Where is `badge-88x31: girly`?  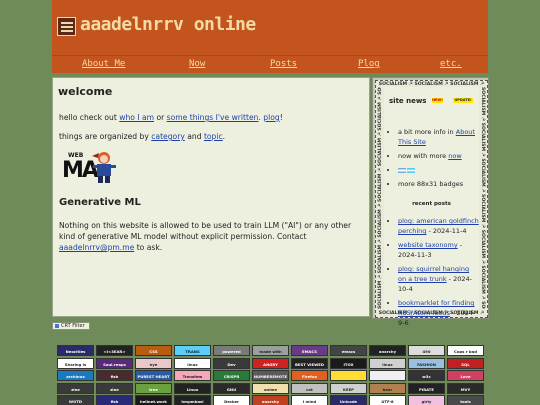
badge-88x31: girly is located at coordinates (426, 400).